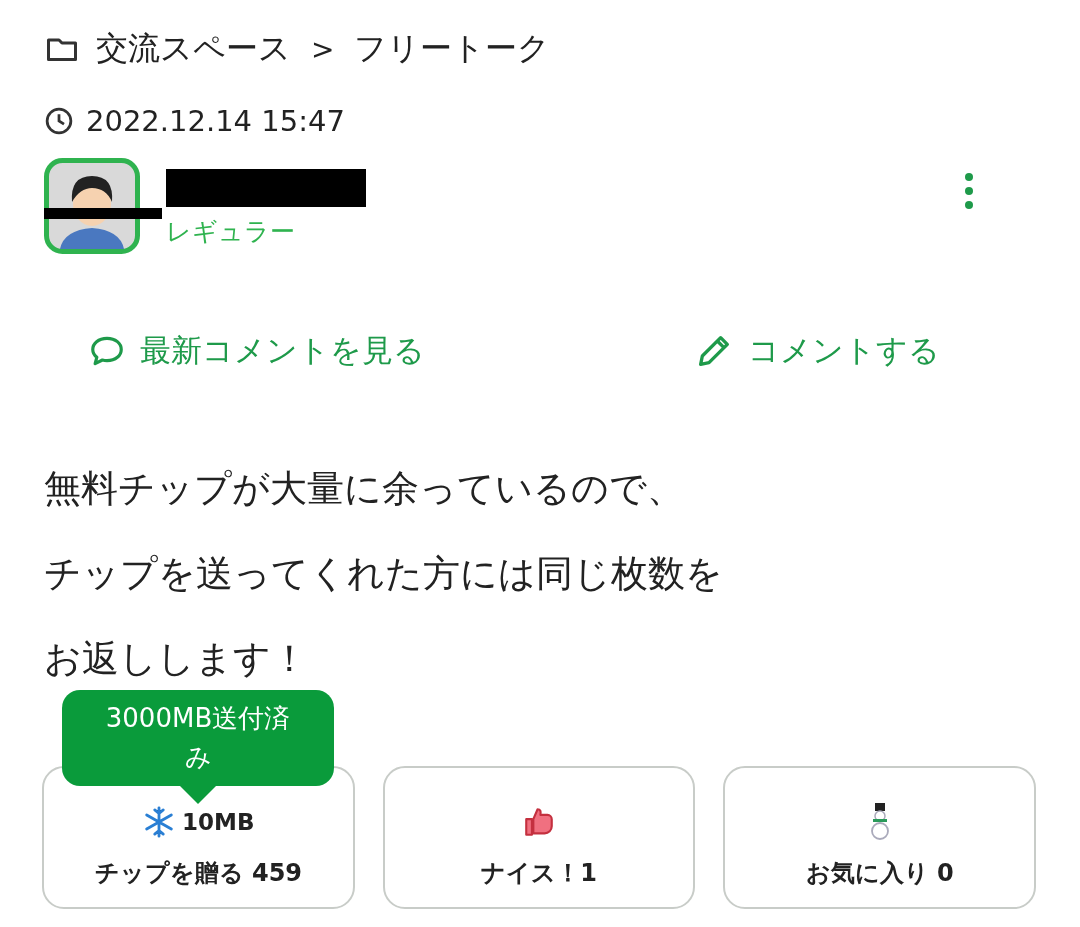 This screenshot has height=927, width=1080. Describe the element at coordinates (384, 574) in the screenshot. I see `post-body: 無料チップが大量に余っているので、 チップを送ってくれた方には同じ枚数を お返しします！` at that location.